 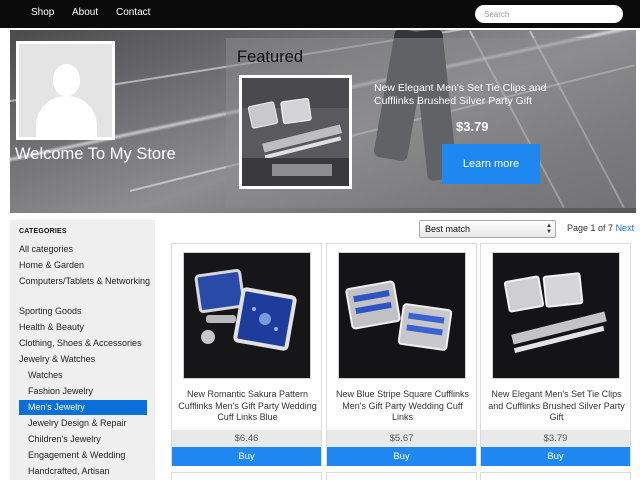 I want to click on cufflinks-tie-clip-image, so click(x=295, y=132).